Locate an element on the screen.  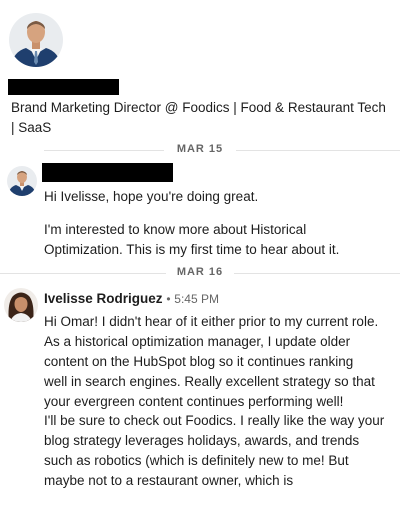
date-label: MAR 15 is located at coordinates (200, 149).